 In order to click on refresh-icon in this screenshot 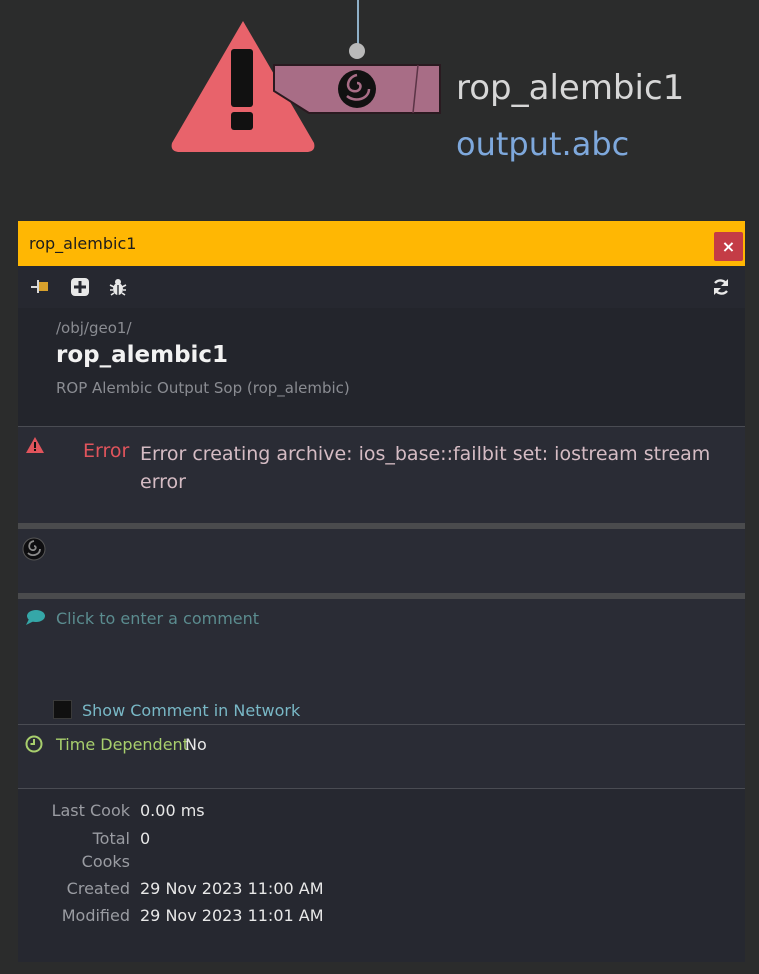, I will do `click(721, 287)`.